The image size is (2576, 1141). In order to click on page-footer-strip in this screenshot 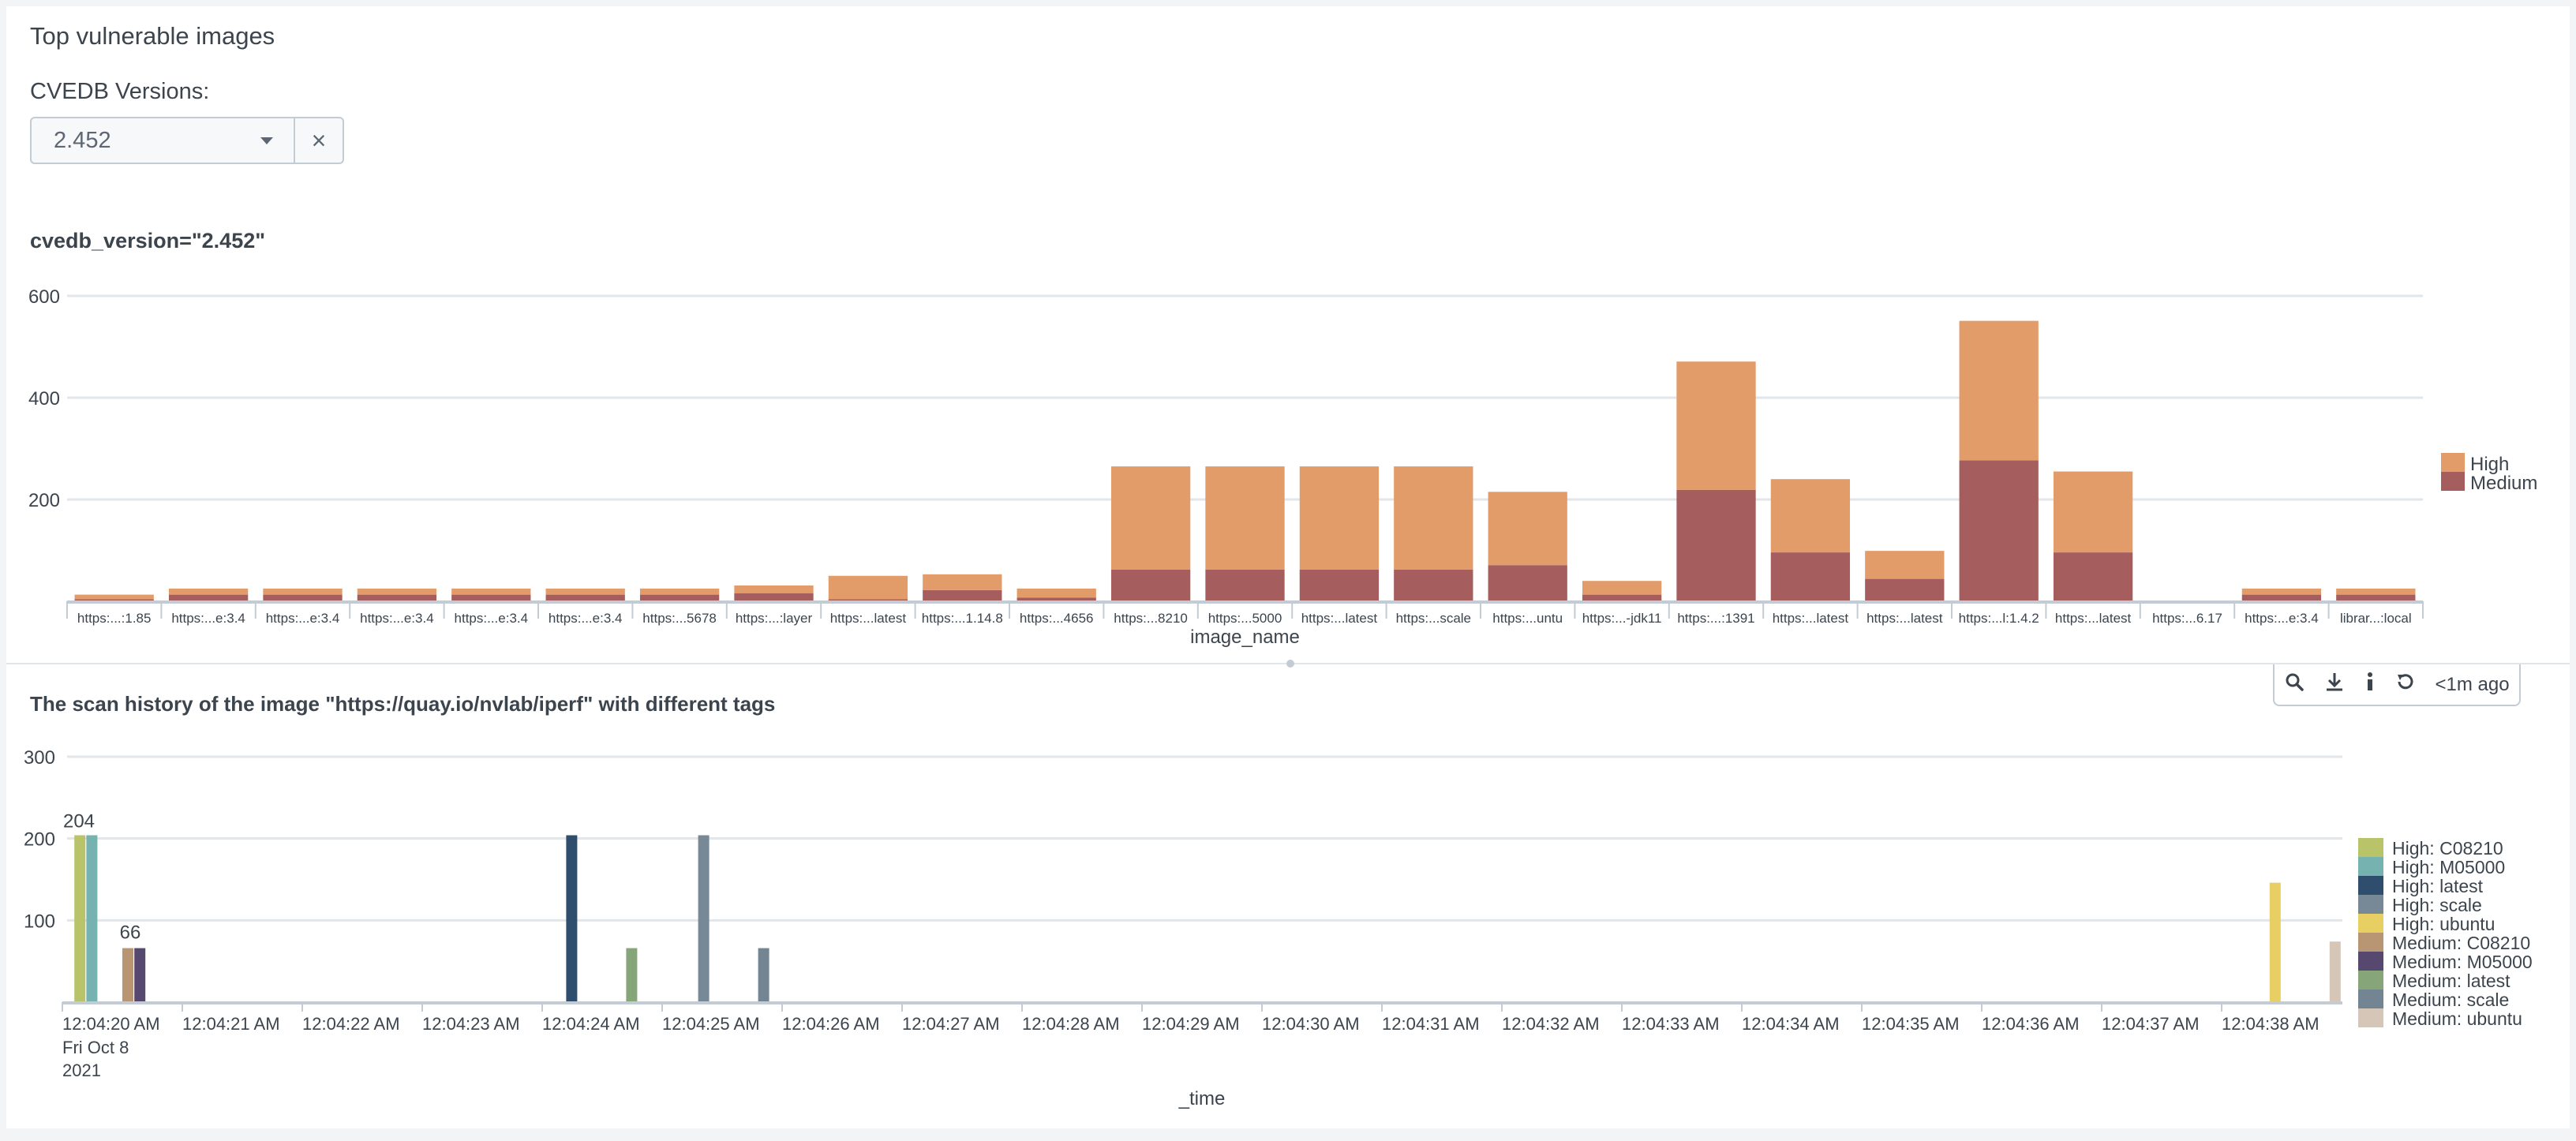, I will do `click(1288, 1134)`.